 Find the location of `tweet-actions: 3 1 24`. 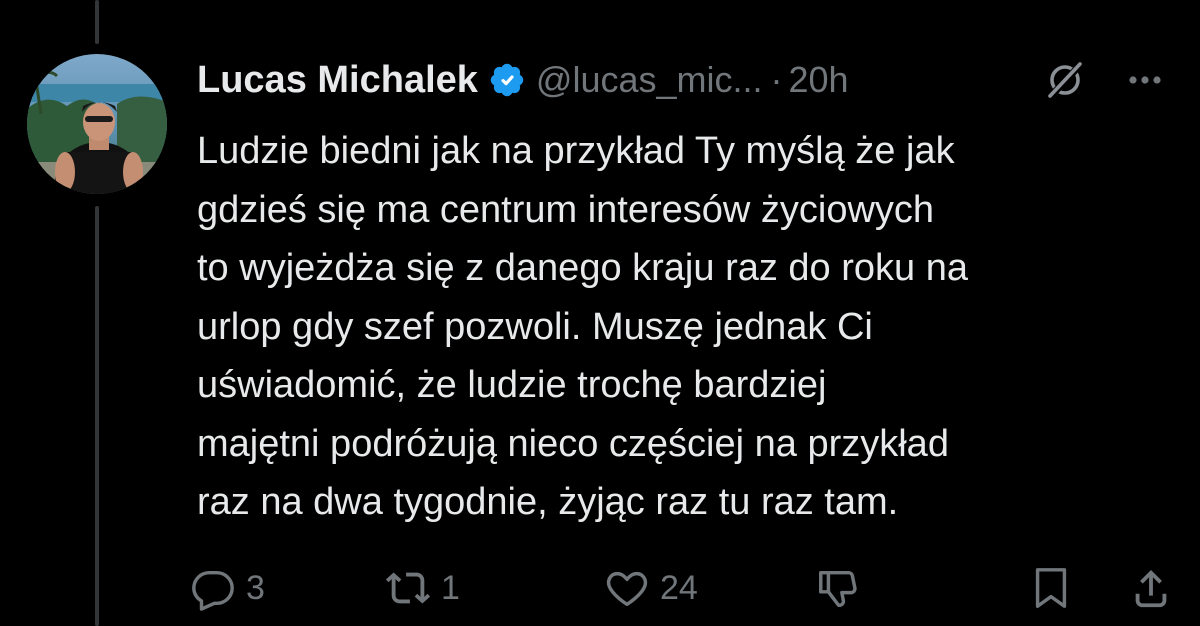

tweet-actions: 3 1 24 is located at coordinates (690, 588).